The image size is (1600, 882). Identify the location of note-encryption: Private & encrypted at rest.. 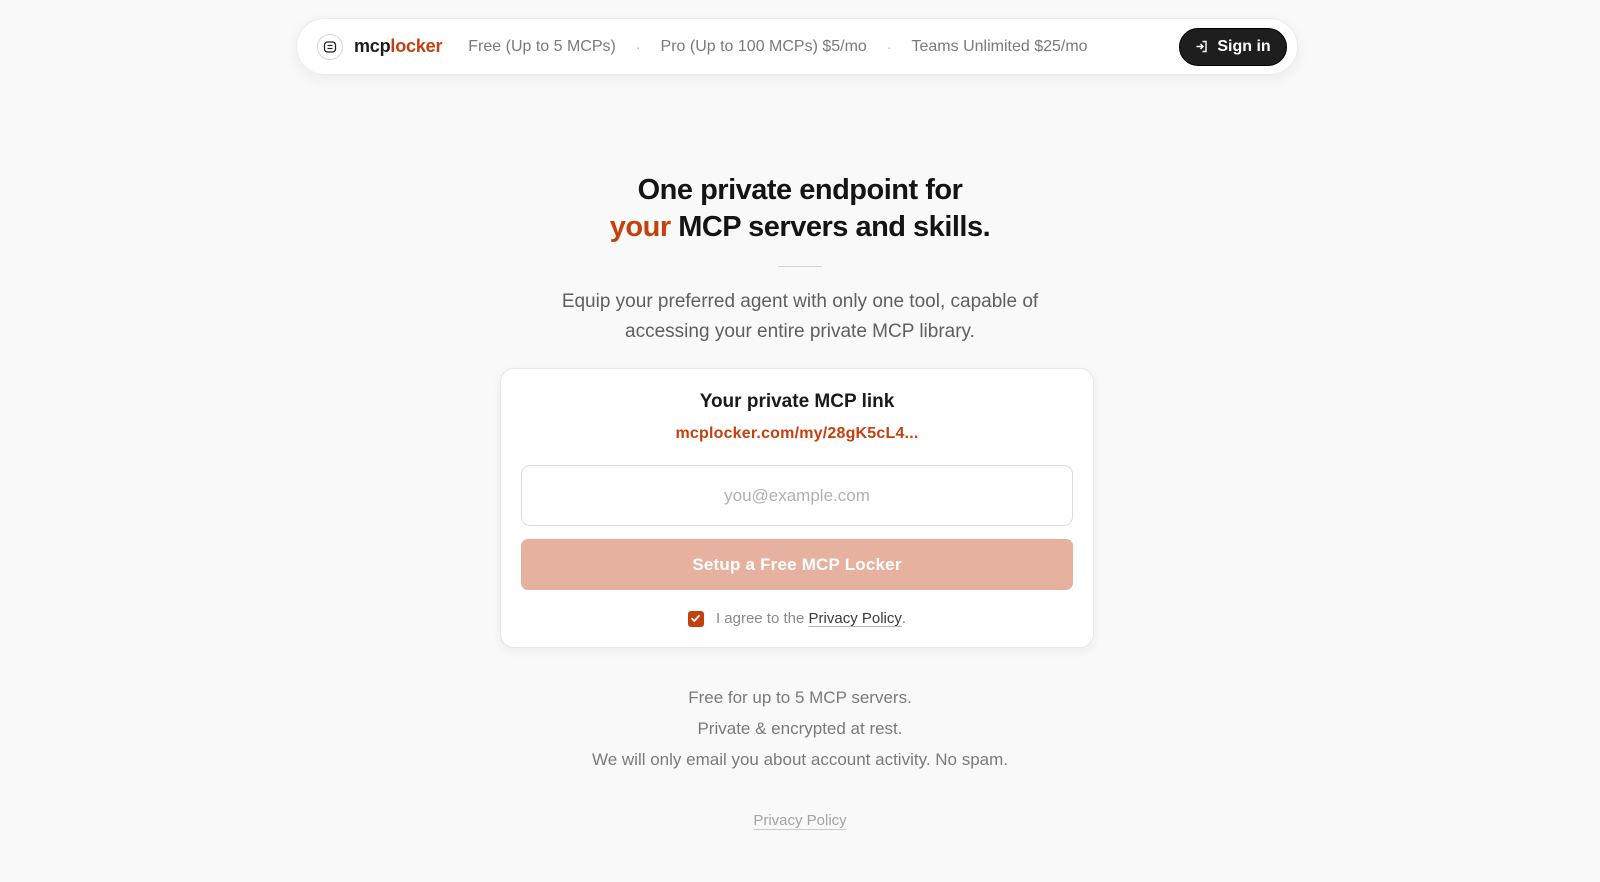
(800, 728).